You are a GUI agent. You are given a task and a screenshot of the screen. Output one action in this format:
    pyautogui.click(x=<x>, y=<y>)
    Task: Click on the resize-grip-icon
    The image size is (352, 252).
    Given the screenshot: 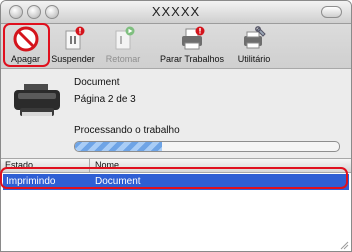 What is the action you would take?
    pyautogui.click(x=344, y=245)
    